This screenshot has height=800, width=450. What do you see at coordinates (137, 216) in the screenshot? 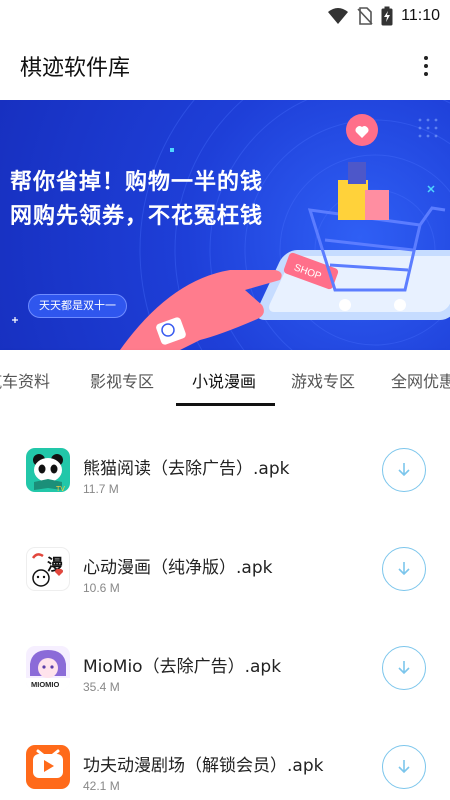
I see `banner-subheadline: 网购先领券，不花冤枉钱` at bounding box center [137, 216].